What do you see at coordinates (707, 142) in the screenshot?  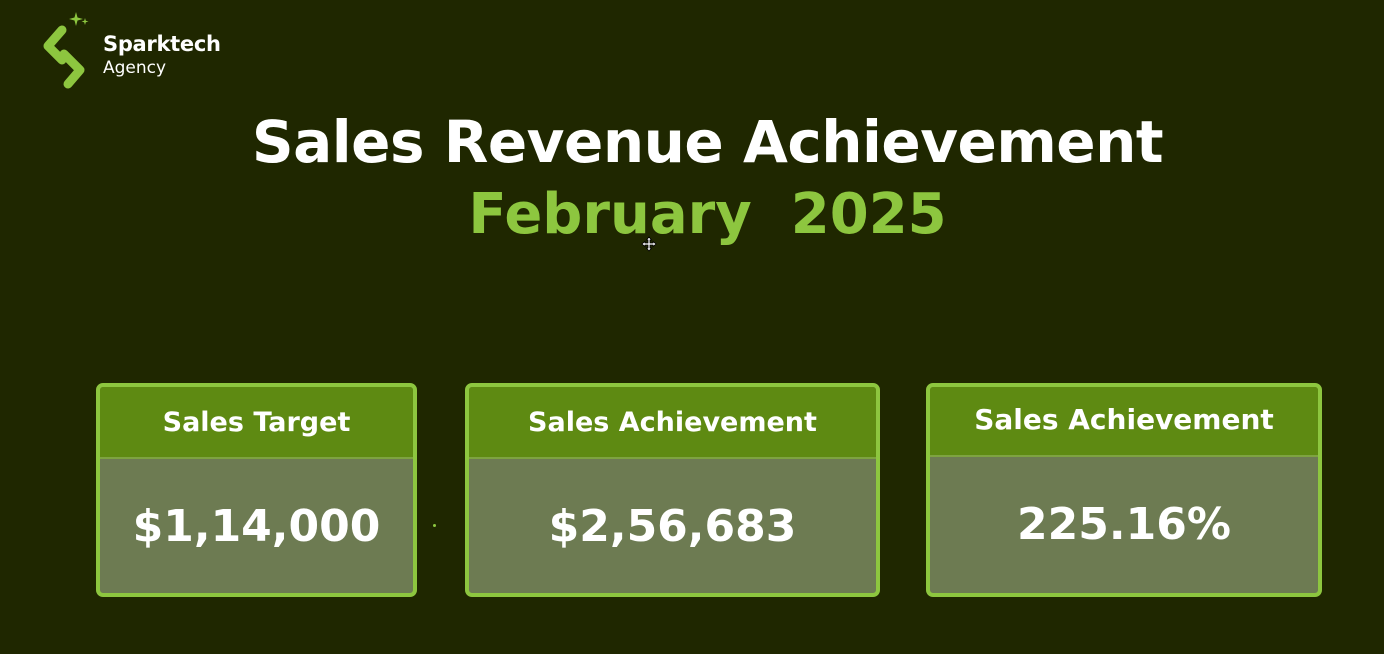 I see `page-title: Sales Revenue Achievement` at bounding box center [707, 142].